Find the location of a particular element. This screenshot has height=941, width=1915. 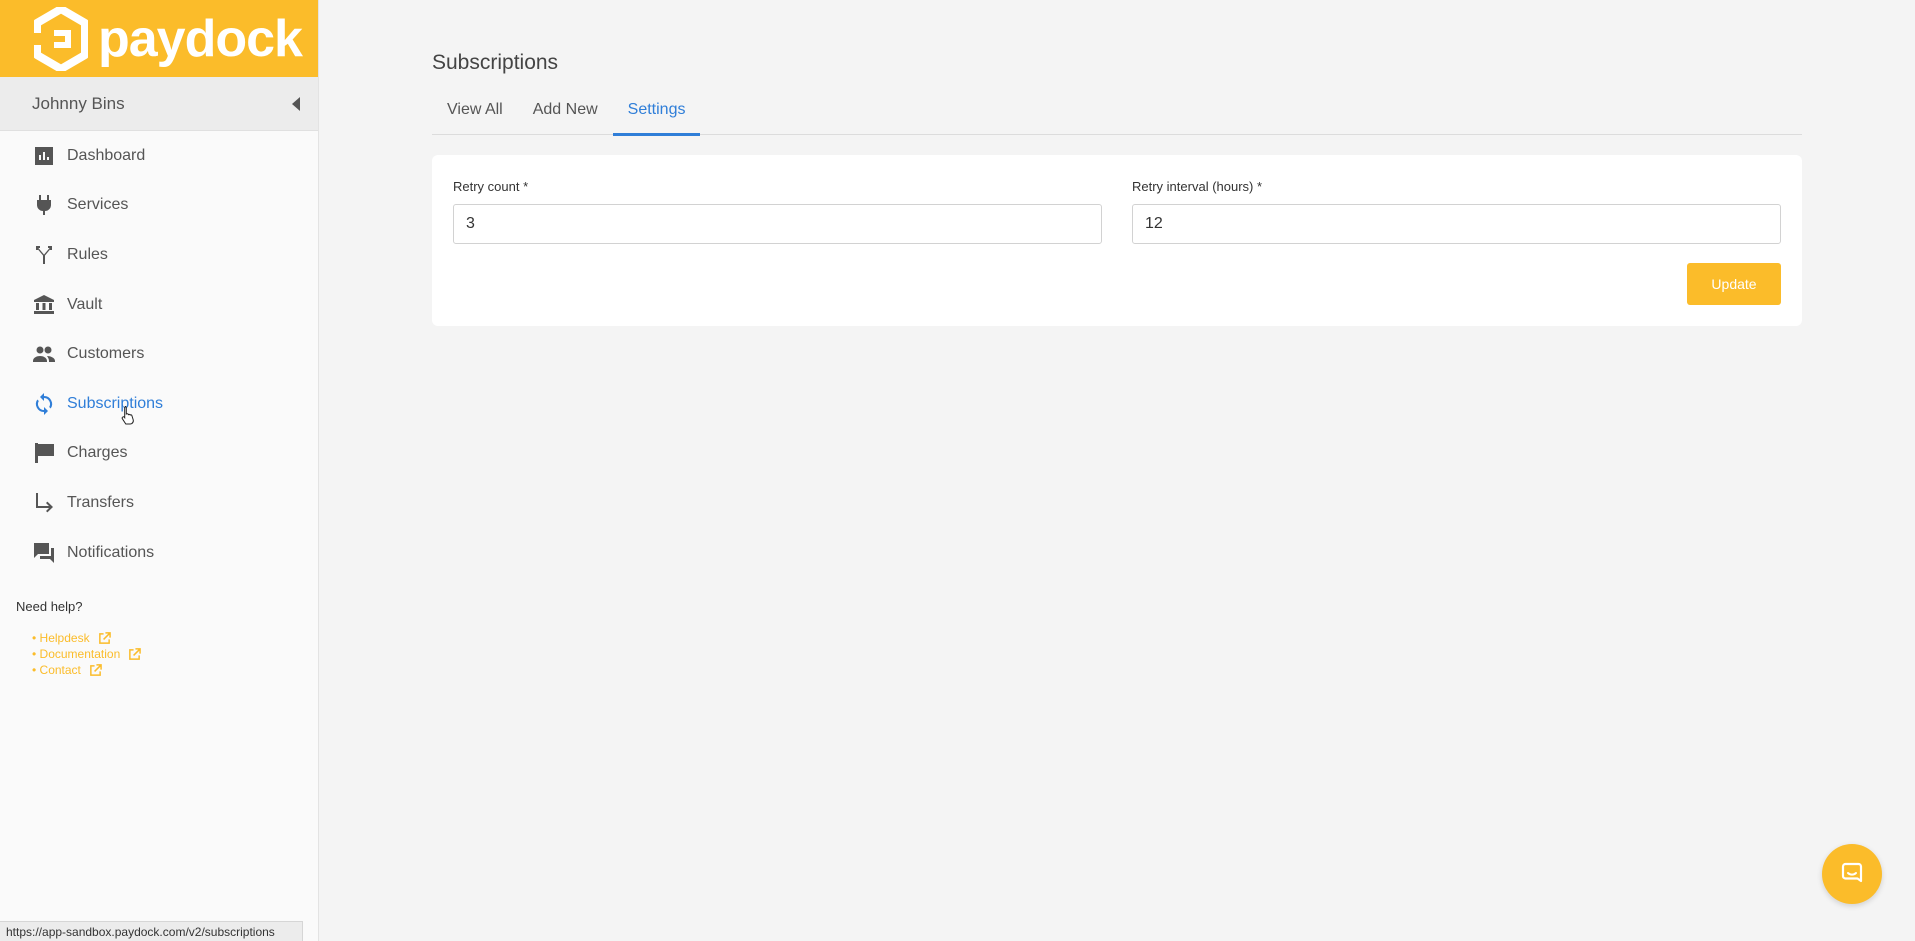

chat-bubbles-icon is located at coordinates (44, 553).